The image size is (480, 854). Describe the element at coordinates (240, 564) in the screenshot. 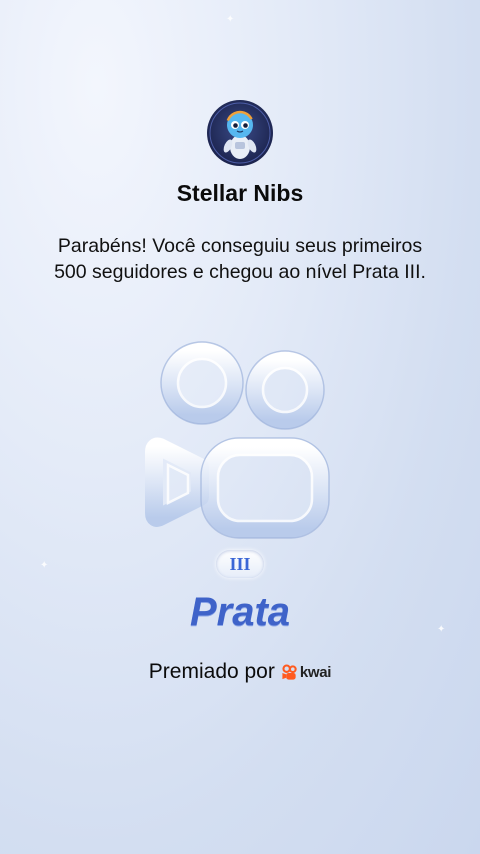

I see `tier-badge: III` at that location.